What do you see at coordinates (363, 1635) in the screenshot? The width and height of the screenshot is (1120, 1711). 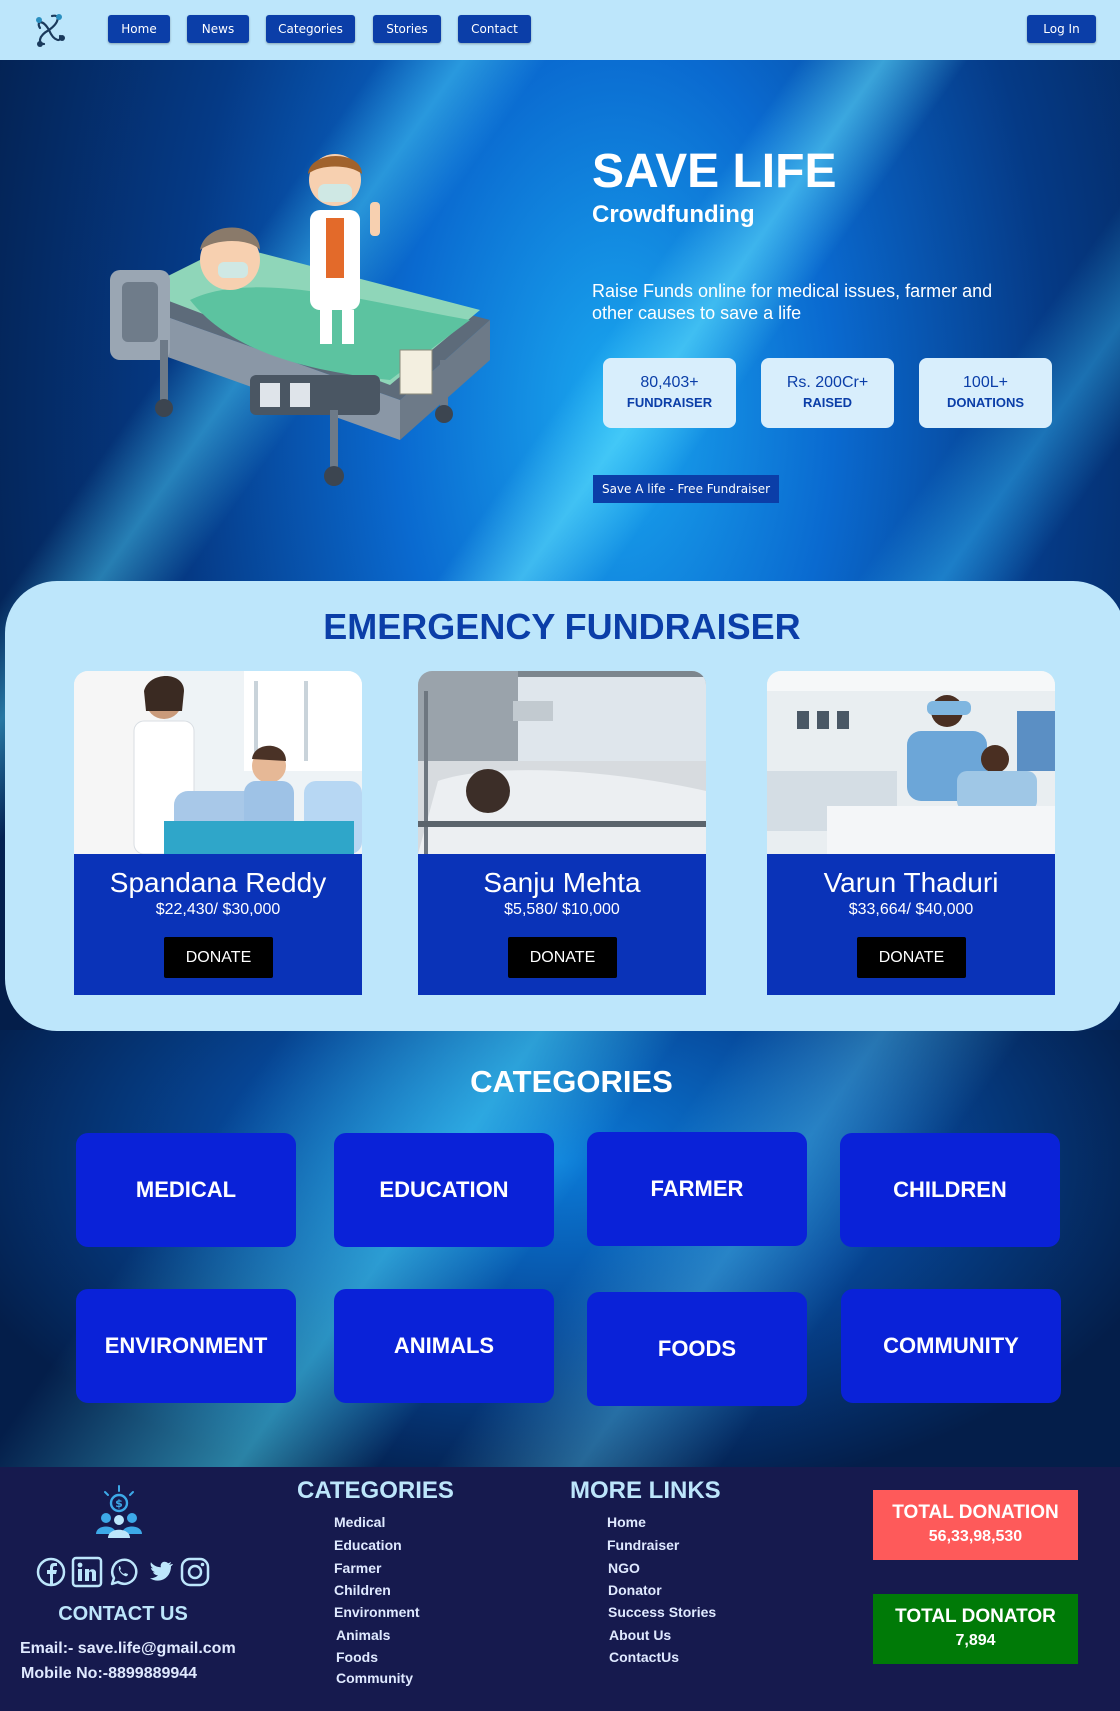 I see `footer-category-link: Animals` at bounding box center [363, 1635].